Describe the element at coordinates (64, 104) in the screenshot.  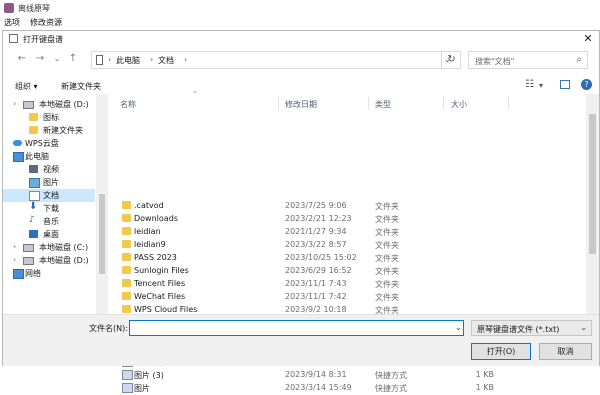
I see `nav-item-label: 本地磁盘 (D:)` at that location.